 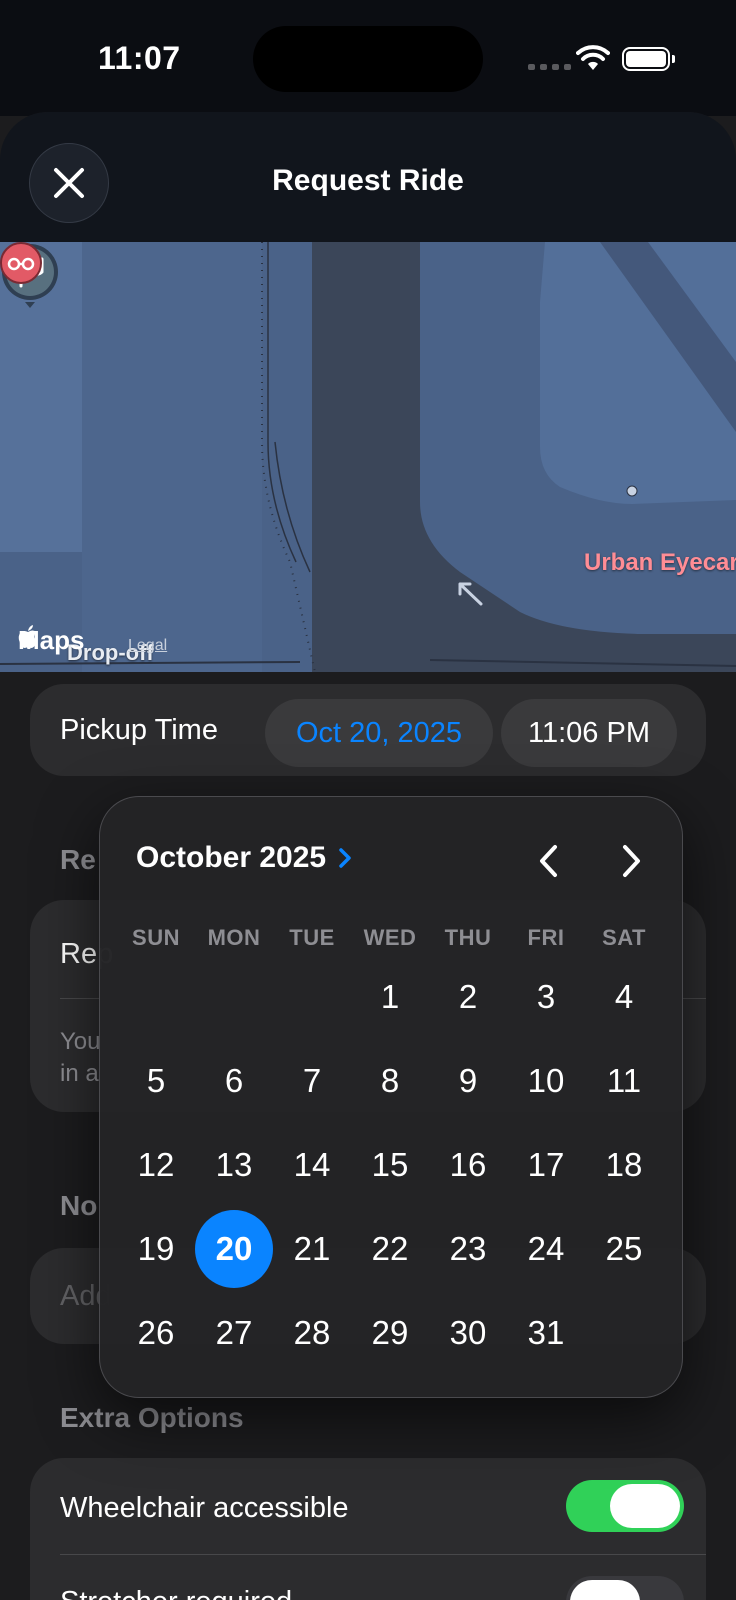 I want to click on weekday-label: FRI, so click(x=546, y=937).